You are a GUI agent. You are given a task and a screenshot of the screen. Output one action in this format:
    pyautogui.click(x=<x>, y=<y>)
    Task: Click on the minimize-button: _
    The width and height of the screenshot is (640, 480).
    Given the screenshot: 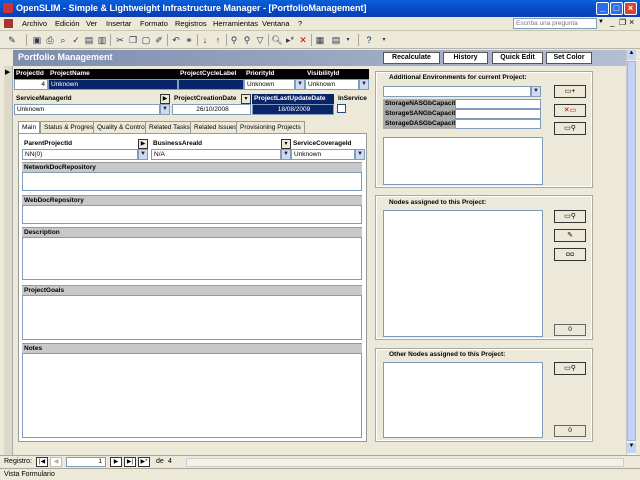 What is the action you would take?
    pyautogui.click(x=602, y=8)
    